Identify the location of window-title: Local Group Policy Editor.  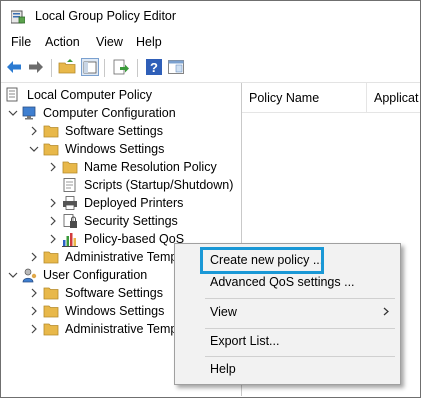
(106, 16).